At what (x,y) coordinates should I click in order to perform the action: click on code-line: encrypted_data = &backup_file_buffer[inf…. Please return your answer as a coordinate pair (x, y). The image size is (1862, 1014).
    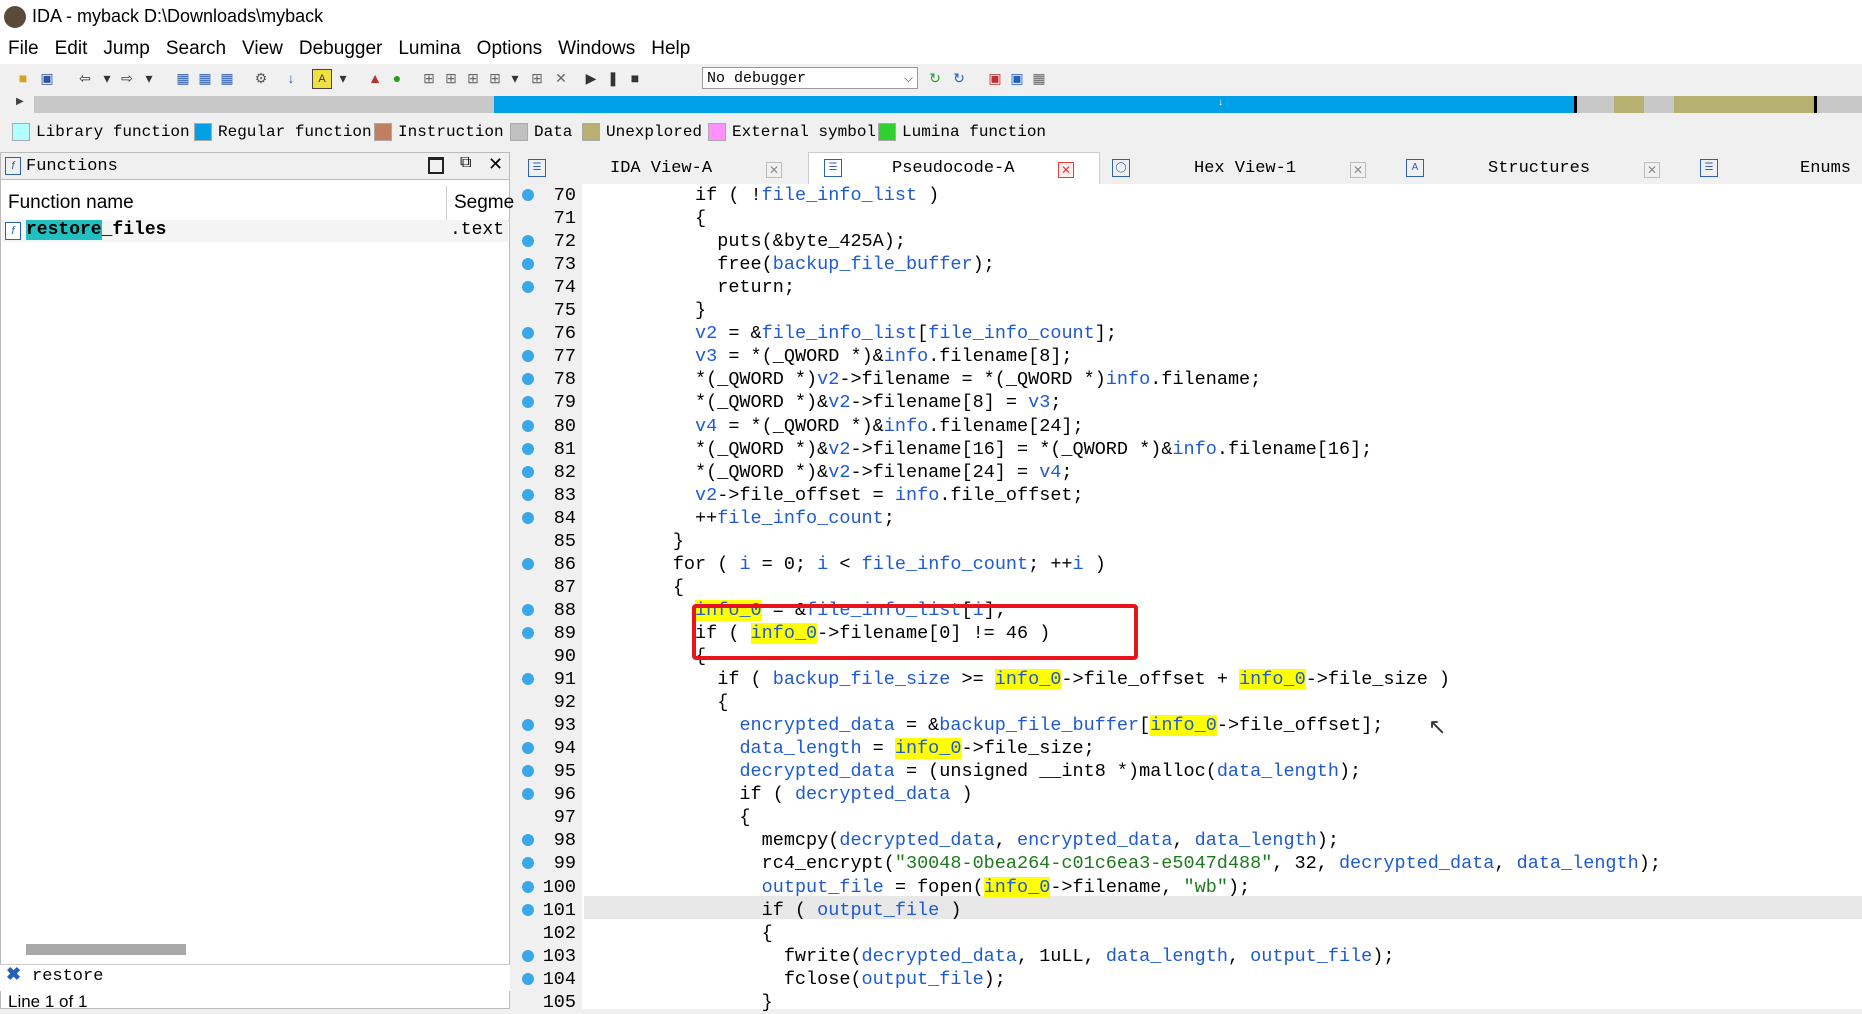
    Looking at the image, I should click on (983, 725).